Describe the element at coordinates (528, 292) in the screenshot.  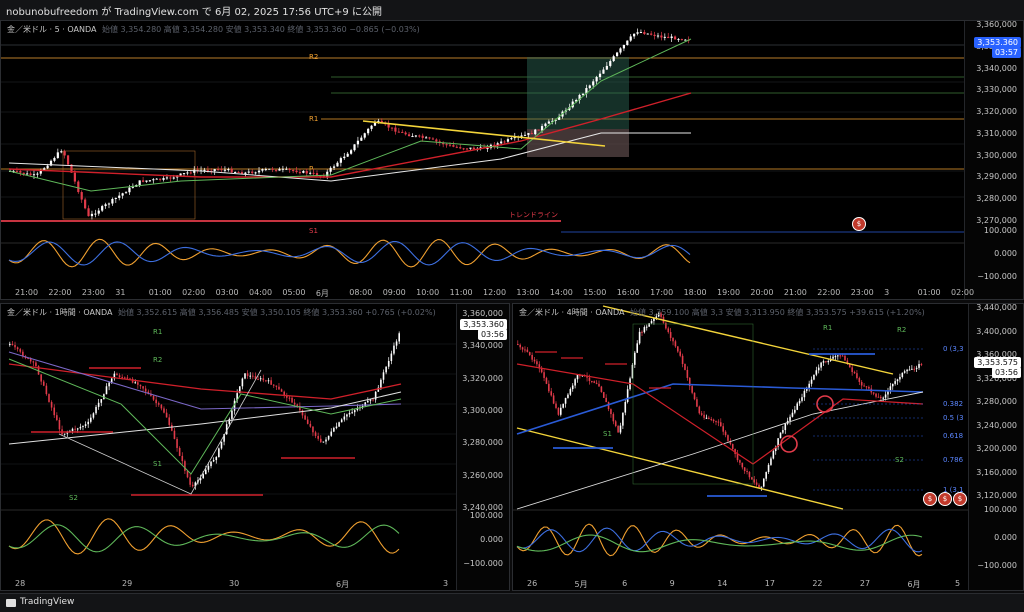
I see `top-time-label: 13:00` at that location.